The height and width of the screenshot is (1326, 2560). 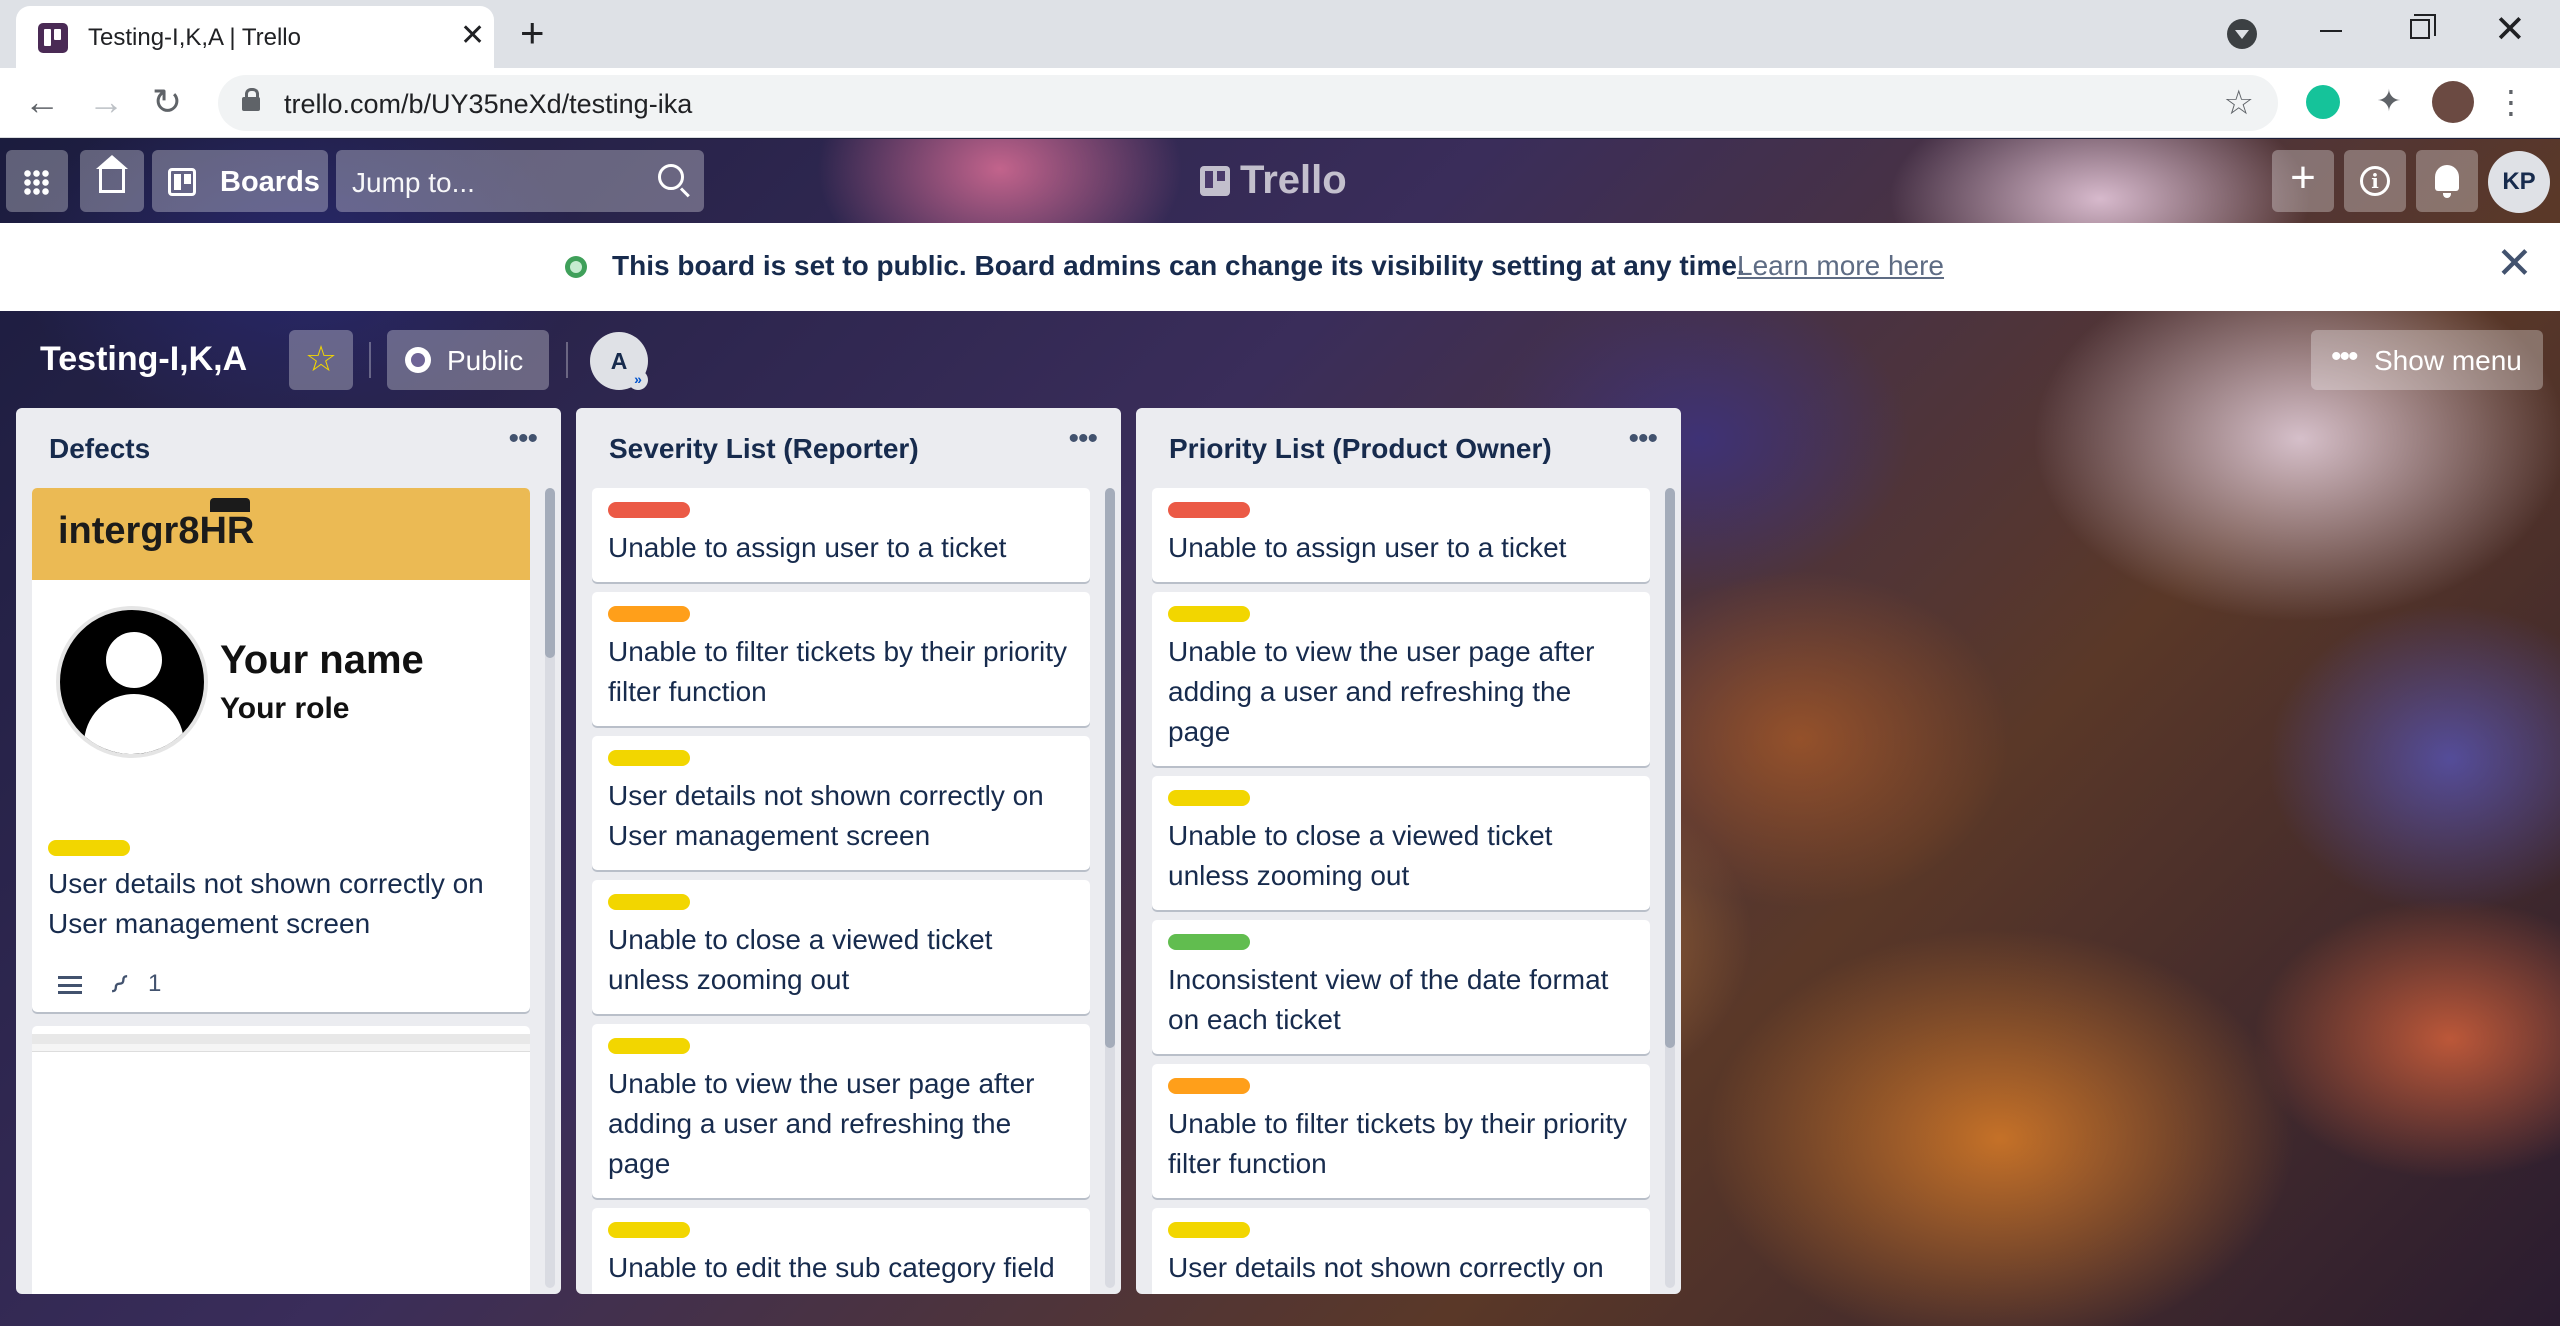 I want to click on reload-icon: ↻, so click(x=167, y=102).